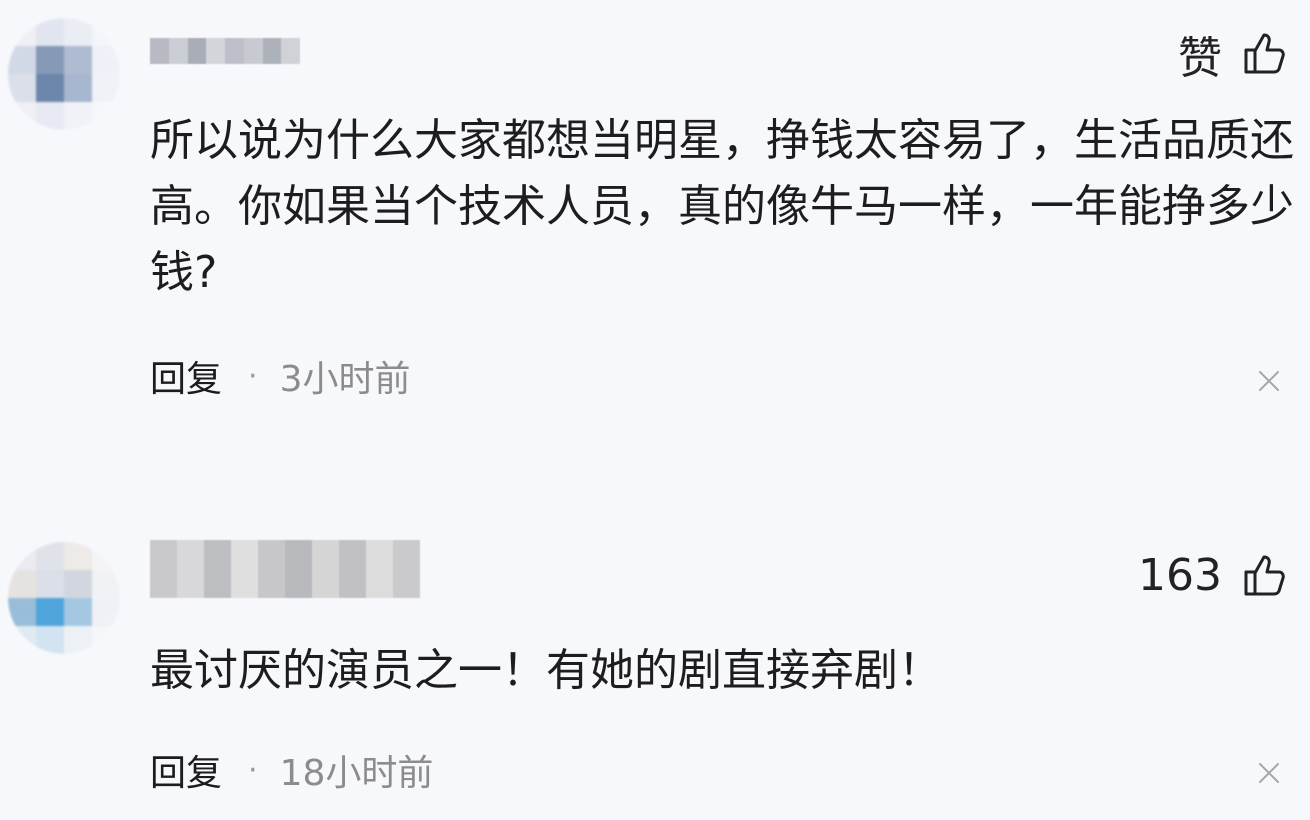 This screenshot has height=820, width=1310. I want to click on comment-meta: 回复 · 18小时前, so click(291, 770).